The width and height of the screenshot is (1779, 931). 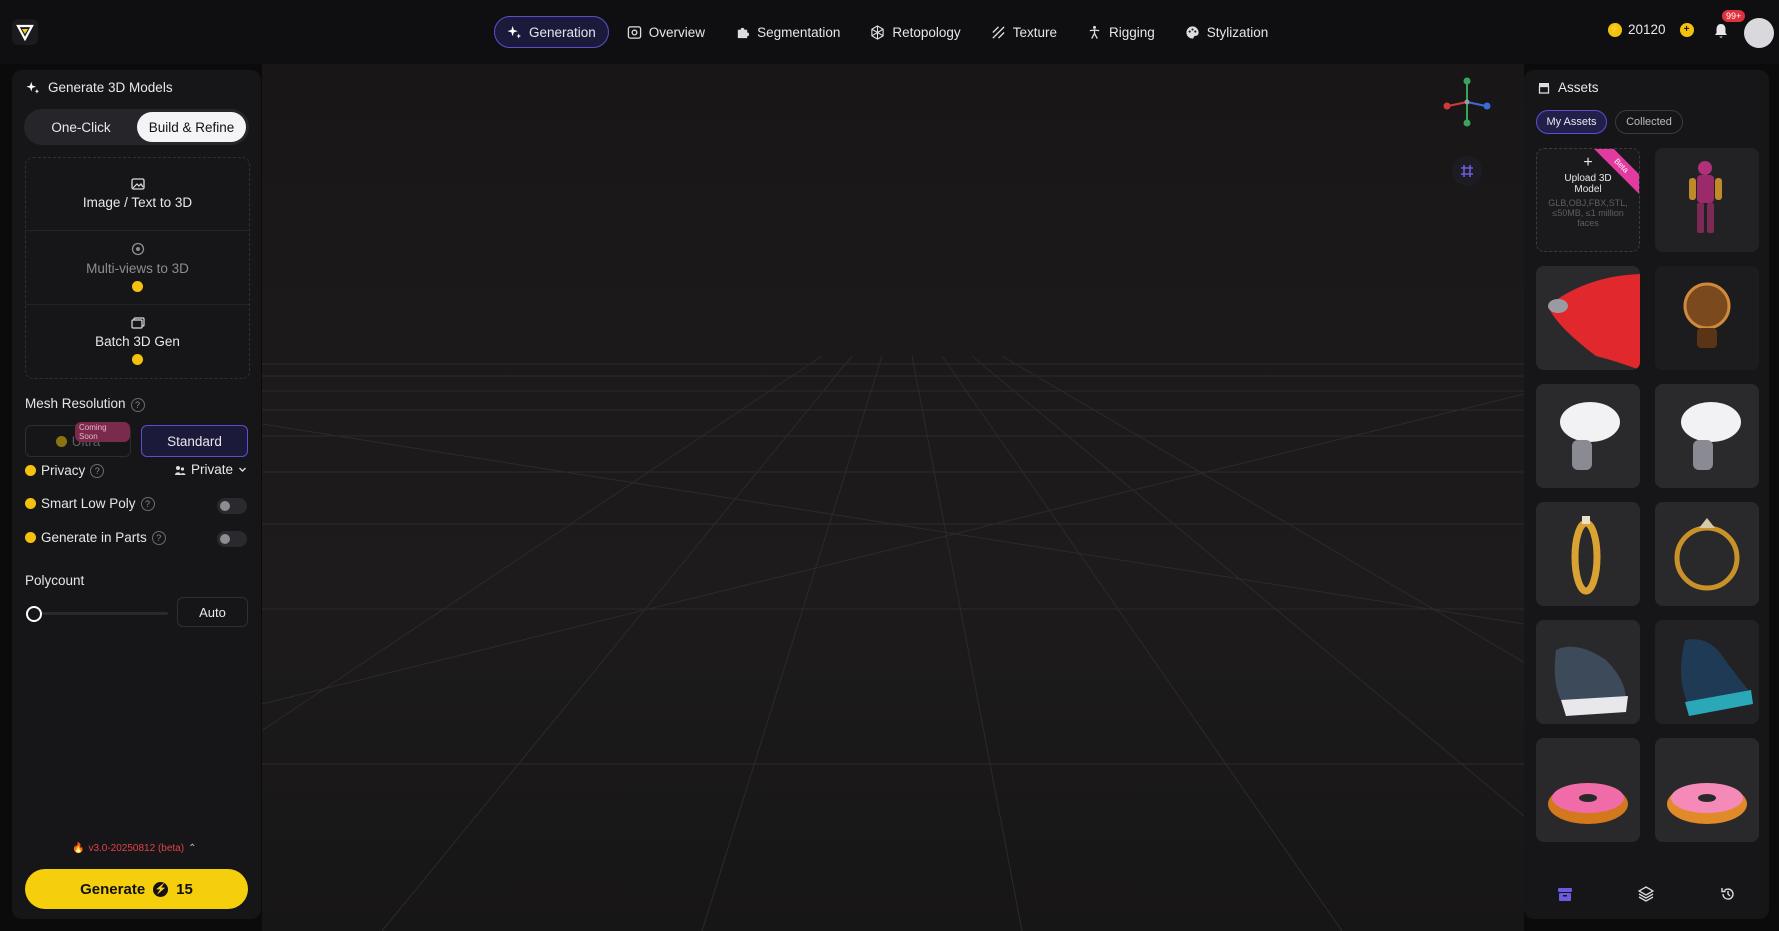 I want to click on credits-count: 20120, so click(x=1647, y=29).